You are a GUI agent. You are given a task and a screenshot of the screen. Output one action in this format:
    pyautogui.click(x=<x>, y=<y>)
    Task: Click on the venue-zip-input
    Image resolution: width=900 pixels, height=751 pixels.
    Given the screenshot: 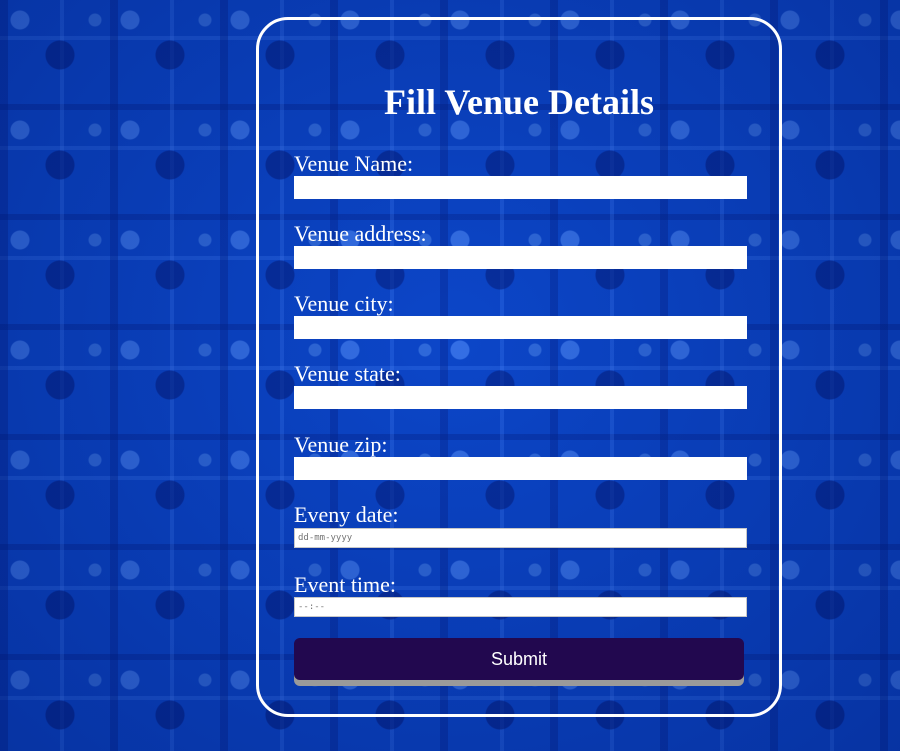 What is the action you would take?
    pyautogui.click(x=520, y=468)
    